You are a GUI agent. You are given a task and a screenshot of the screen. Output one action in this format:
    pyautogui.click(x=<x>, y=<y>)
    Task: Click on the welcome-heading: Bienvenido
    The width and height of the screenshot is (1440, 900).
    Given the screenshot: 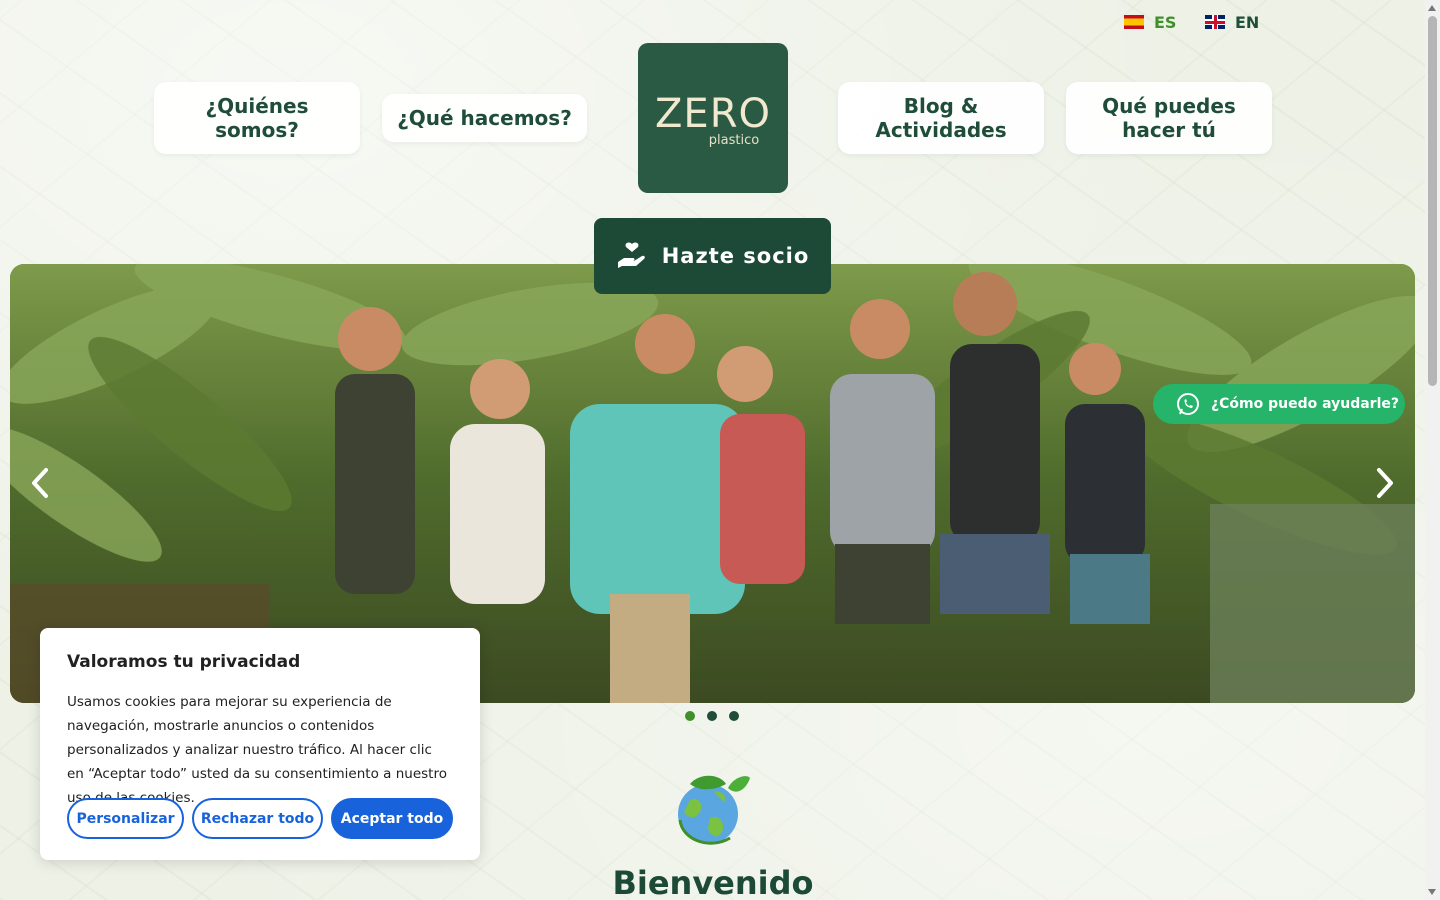 What is the action you would take?
    pyautogui.click(x=713, y=882)
    